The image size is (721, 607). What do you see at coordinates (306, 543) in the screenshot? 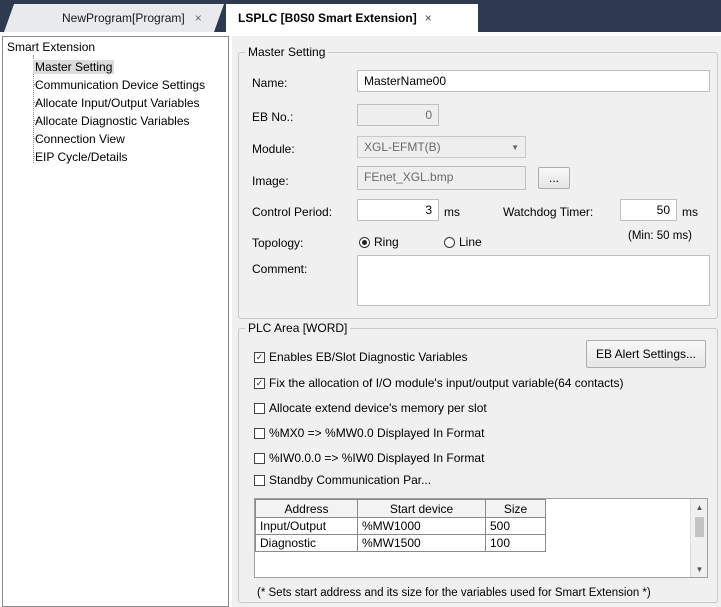
I see `cell-address: Diagnostic` at bounding box center [306, 543].